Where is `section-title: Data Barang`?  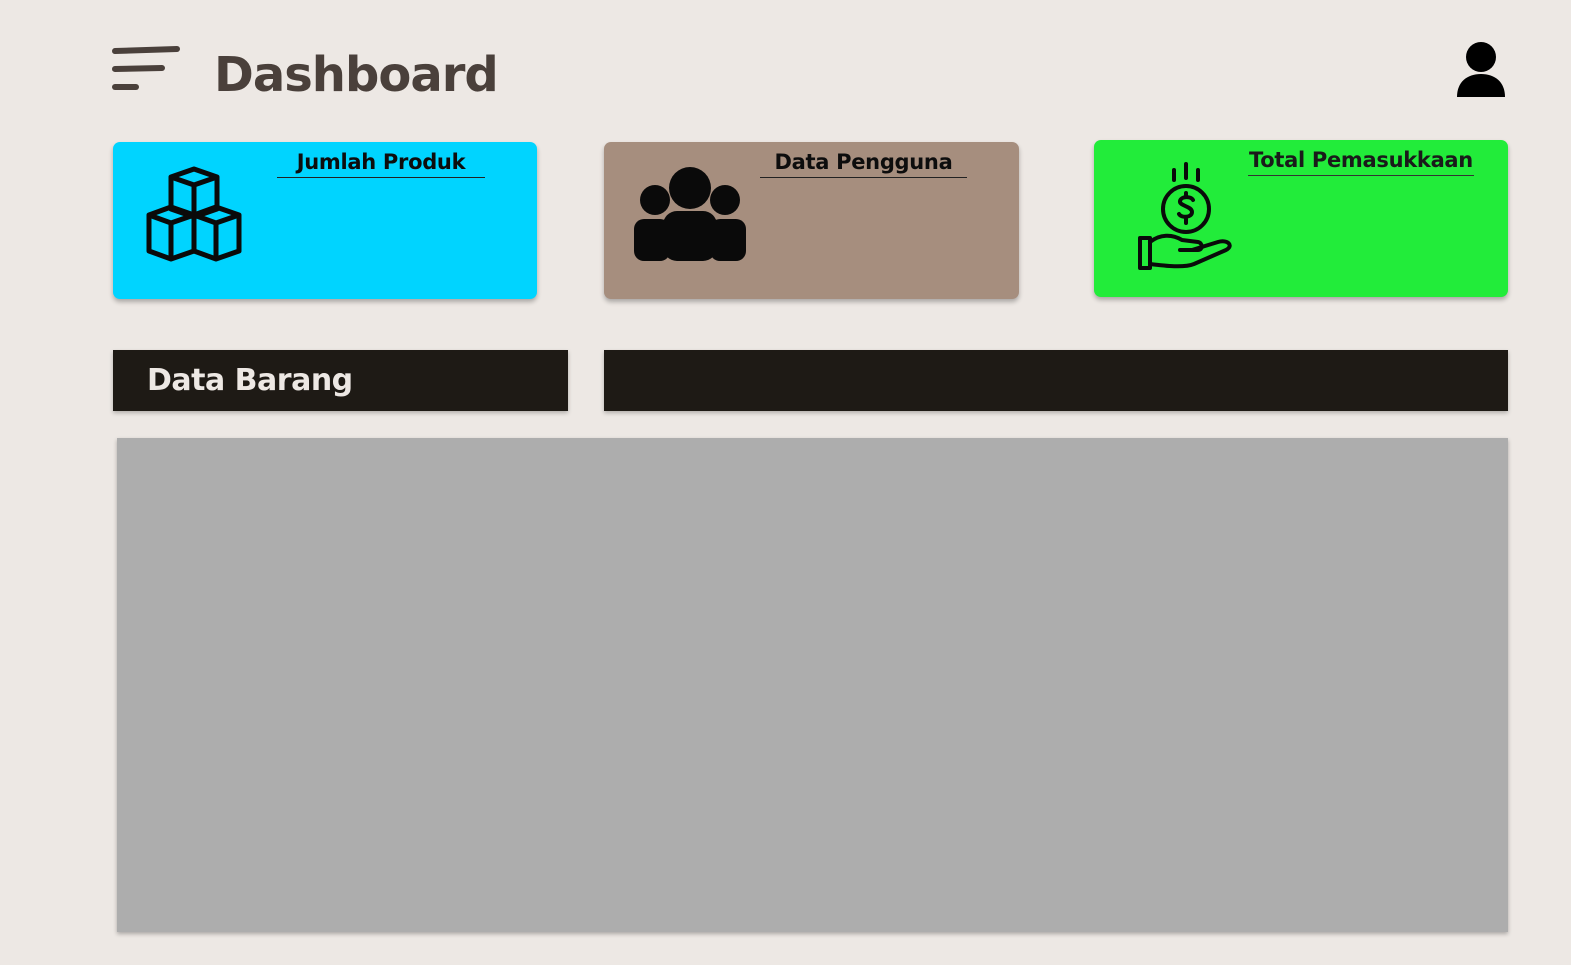
section-title: Data Barang is located at coordinates (250, 380).